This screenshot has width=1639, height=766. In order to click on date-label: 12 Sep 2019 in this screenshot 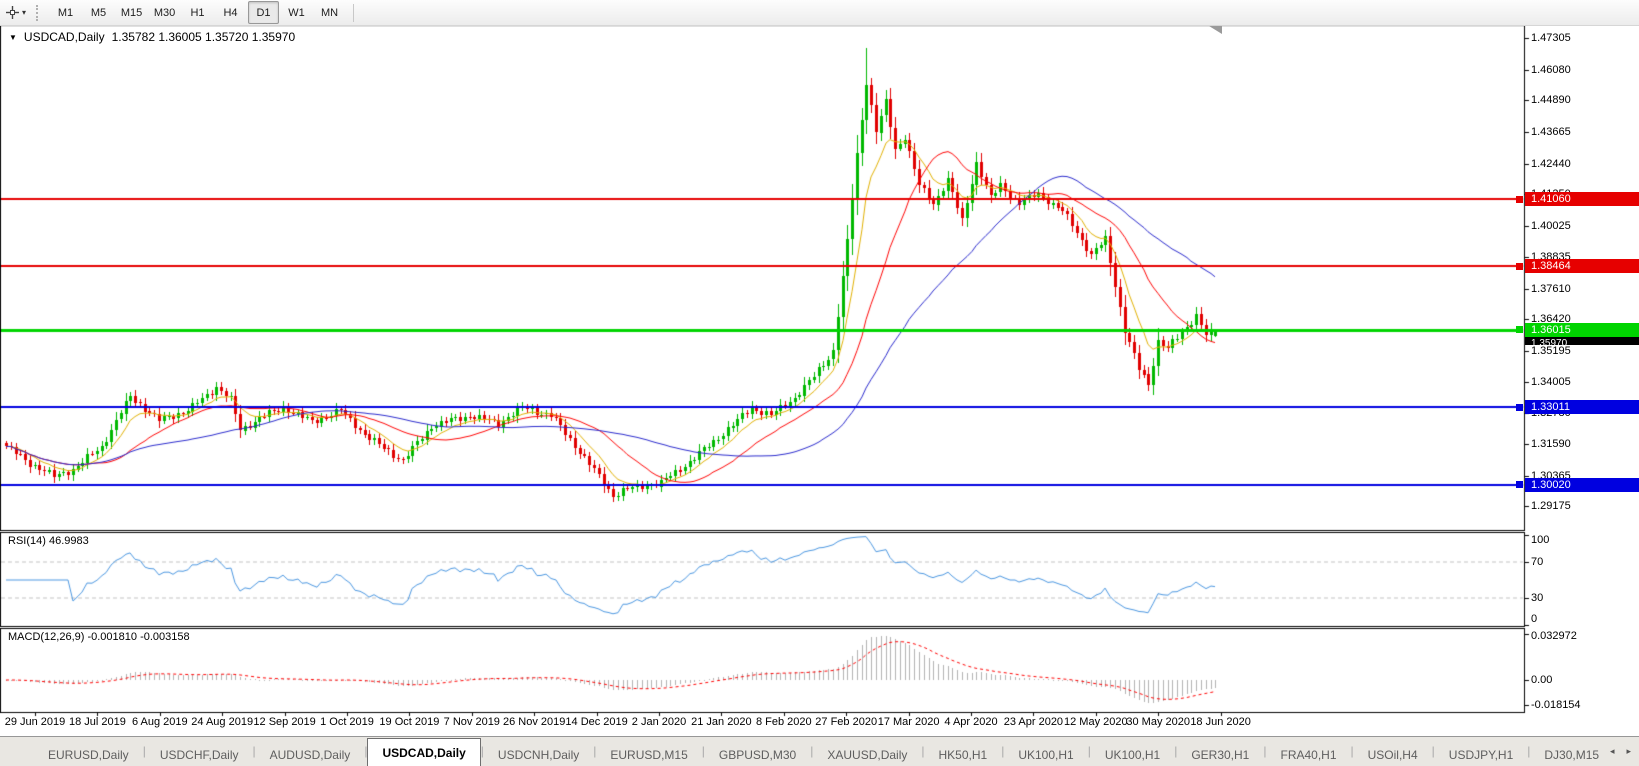, I will do `click(284, 722)`.